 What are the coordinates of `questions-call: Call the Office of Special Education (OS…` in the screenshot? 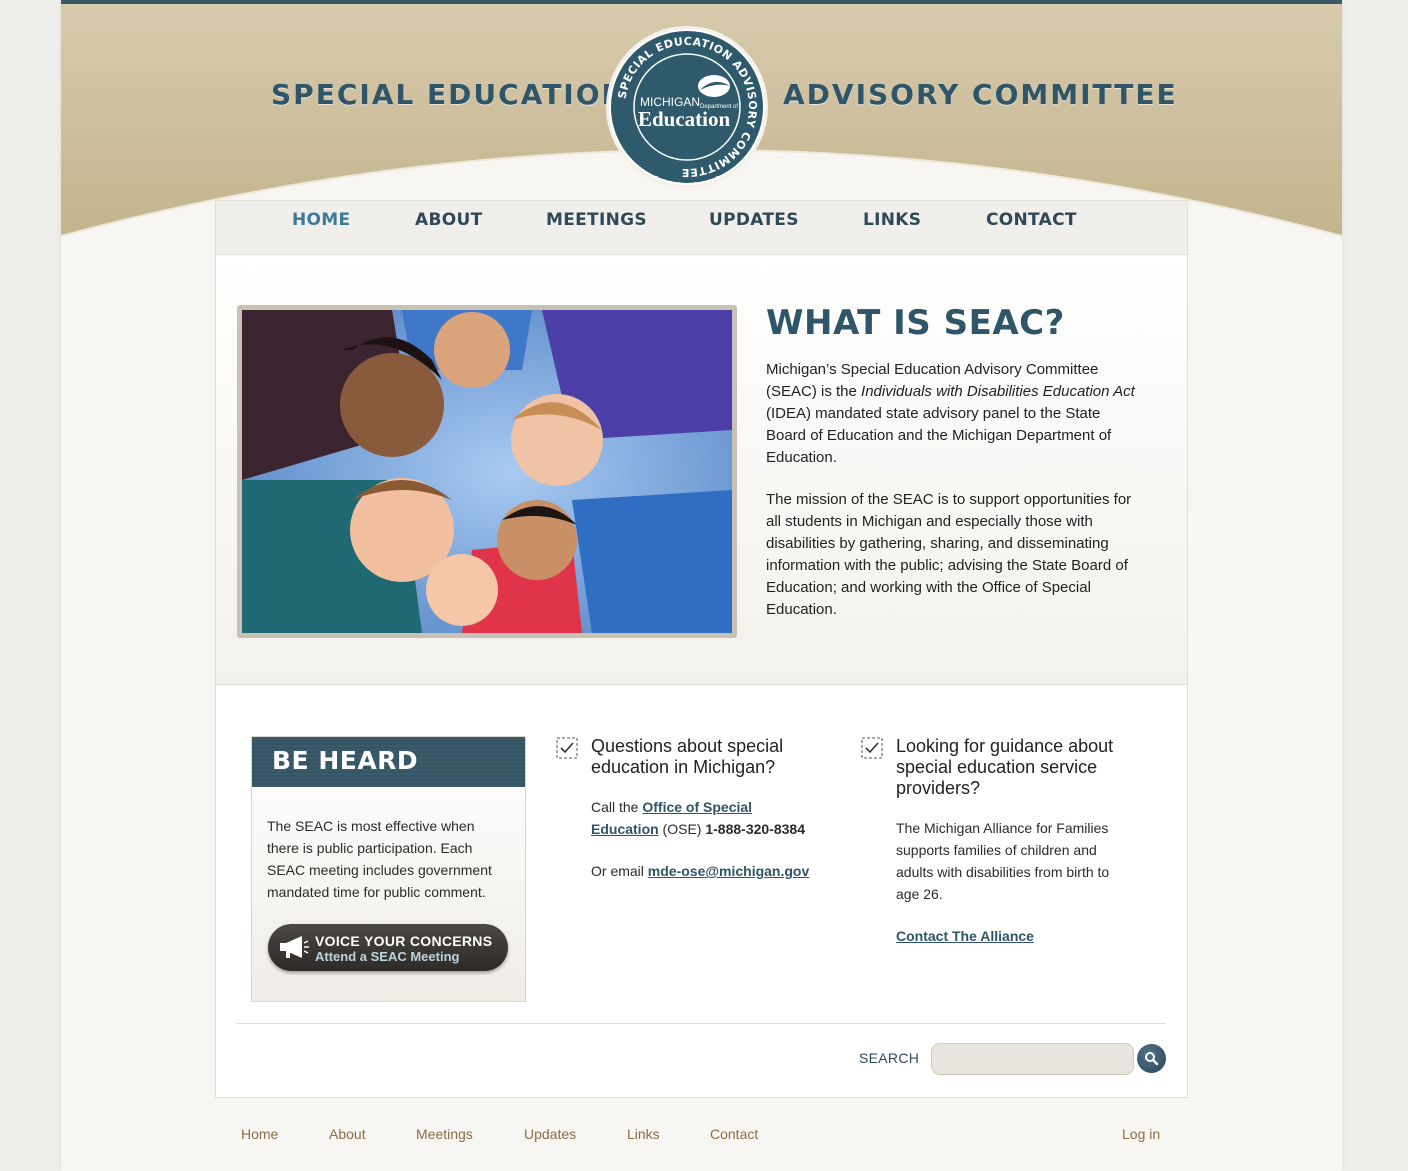 It's located at (698, 818).